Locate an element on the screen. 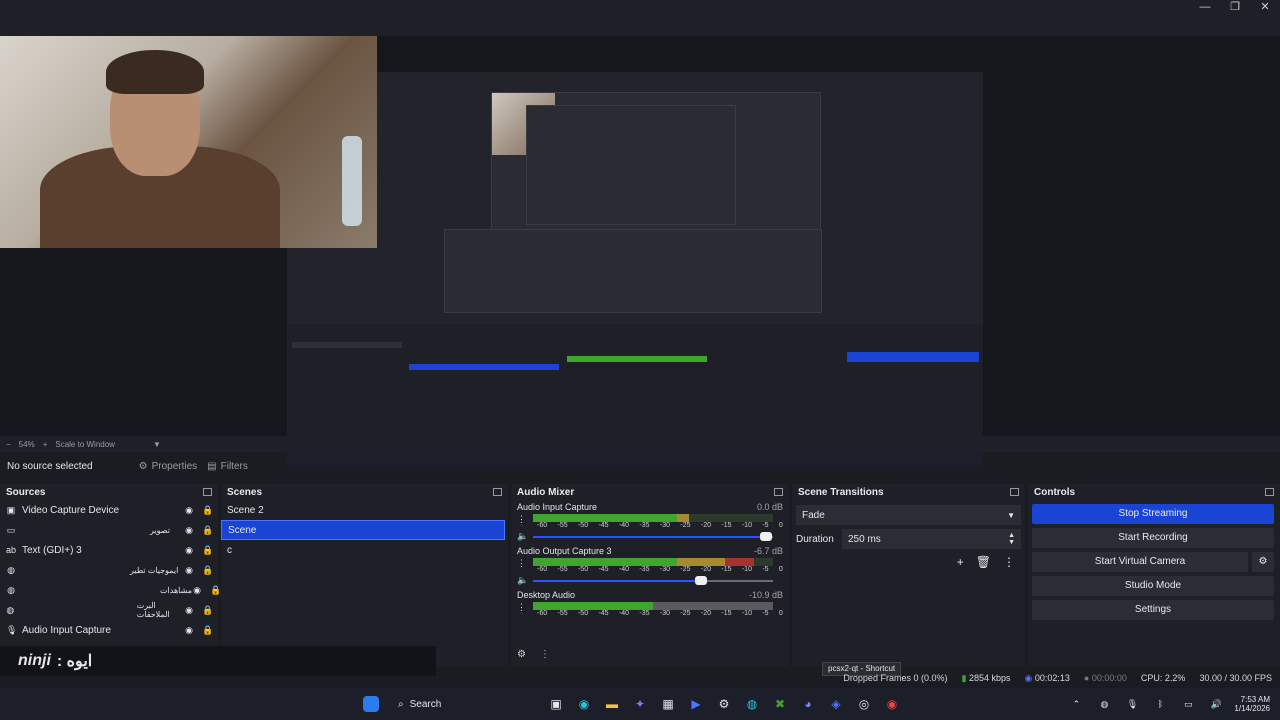  meter-tick: -30 is located at coordinates (665, 613).